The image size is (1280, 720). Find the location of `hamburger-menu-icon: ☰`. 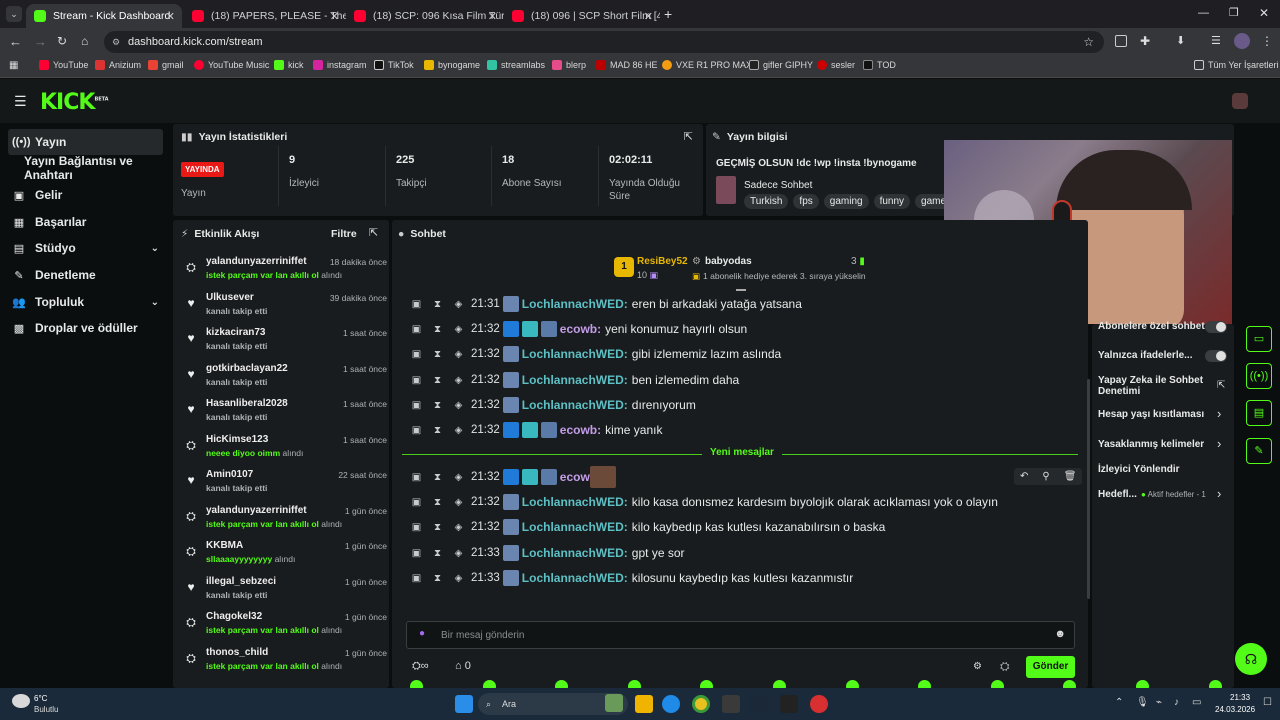

hamburger-menu-icon: ☰ is located at coordinates (20, 101).